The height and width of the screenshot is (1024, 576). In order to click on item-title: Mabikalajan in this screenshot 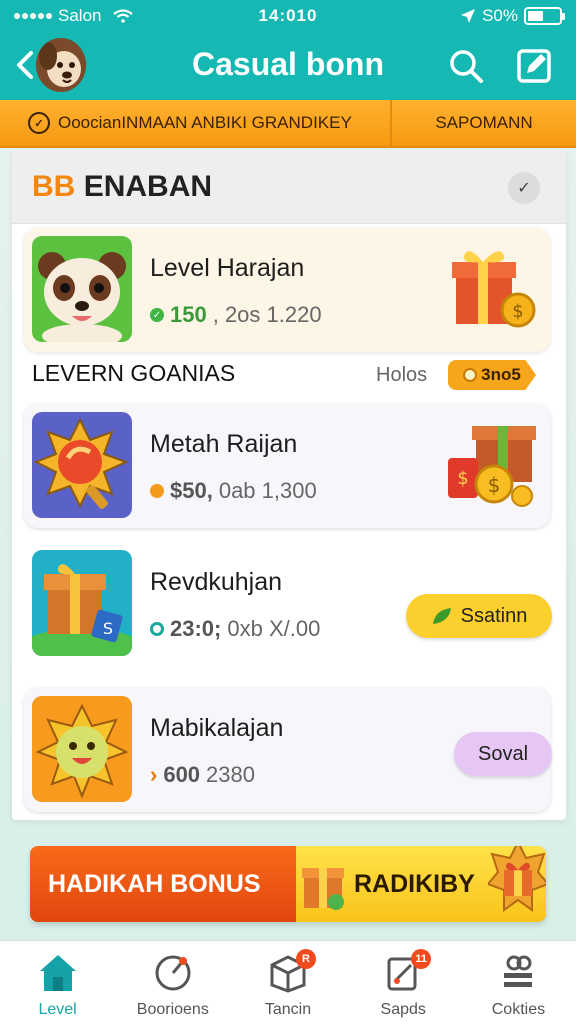, I will do `click(217, 728)`.